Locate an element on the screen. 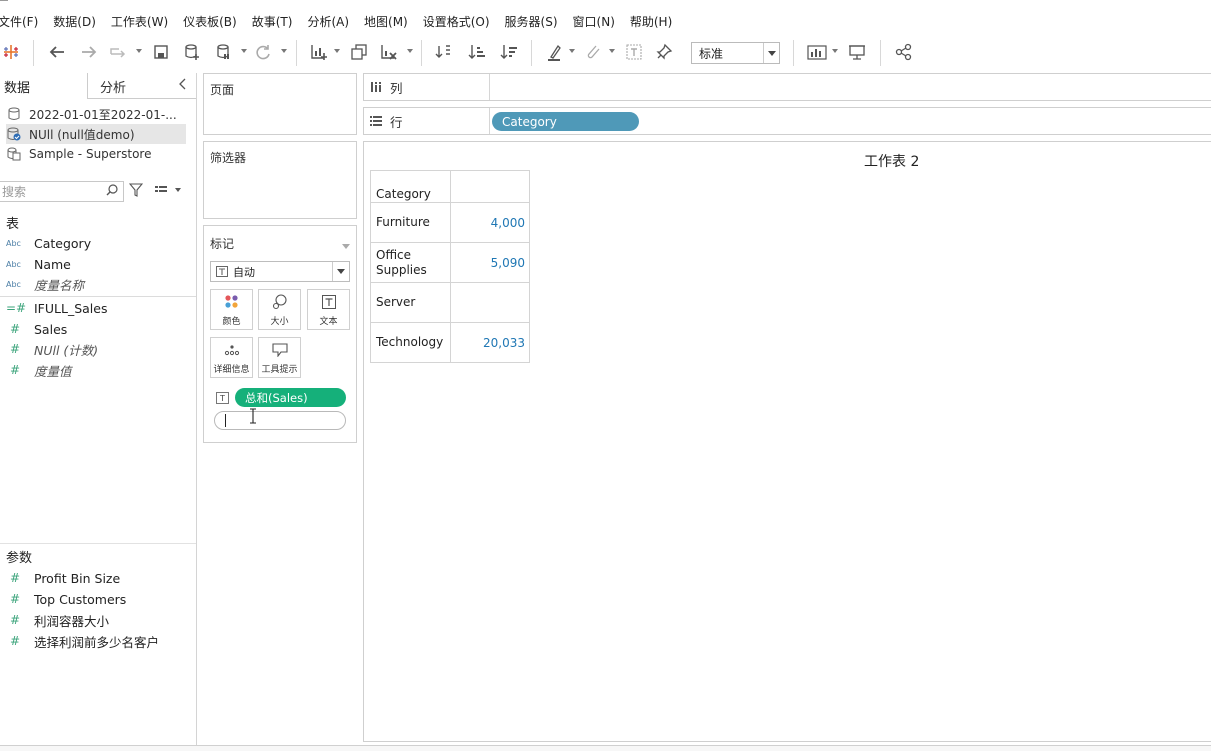 The height and width of the screenshot is (751, 1211). collapse-pane-icon is located at coordinates (183, 86).